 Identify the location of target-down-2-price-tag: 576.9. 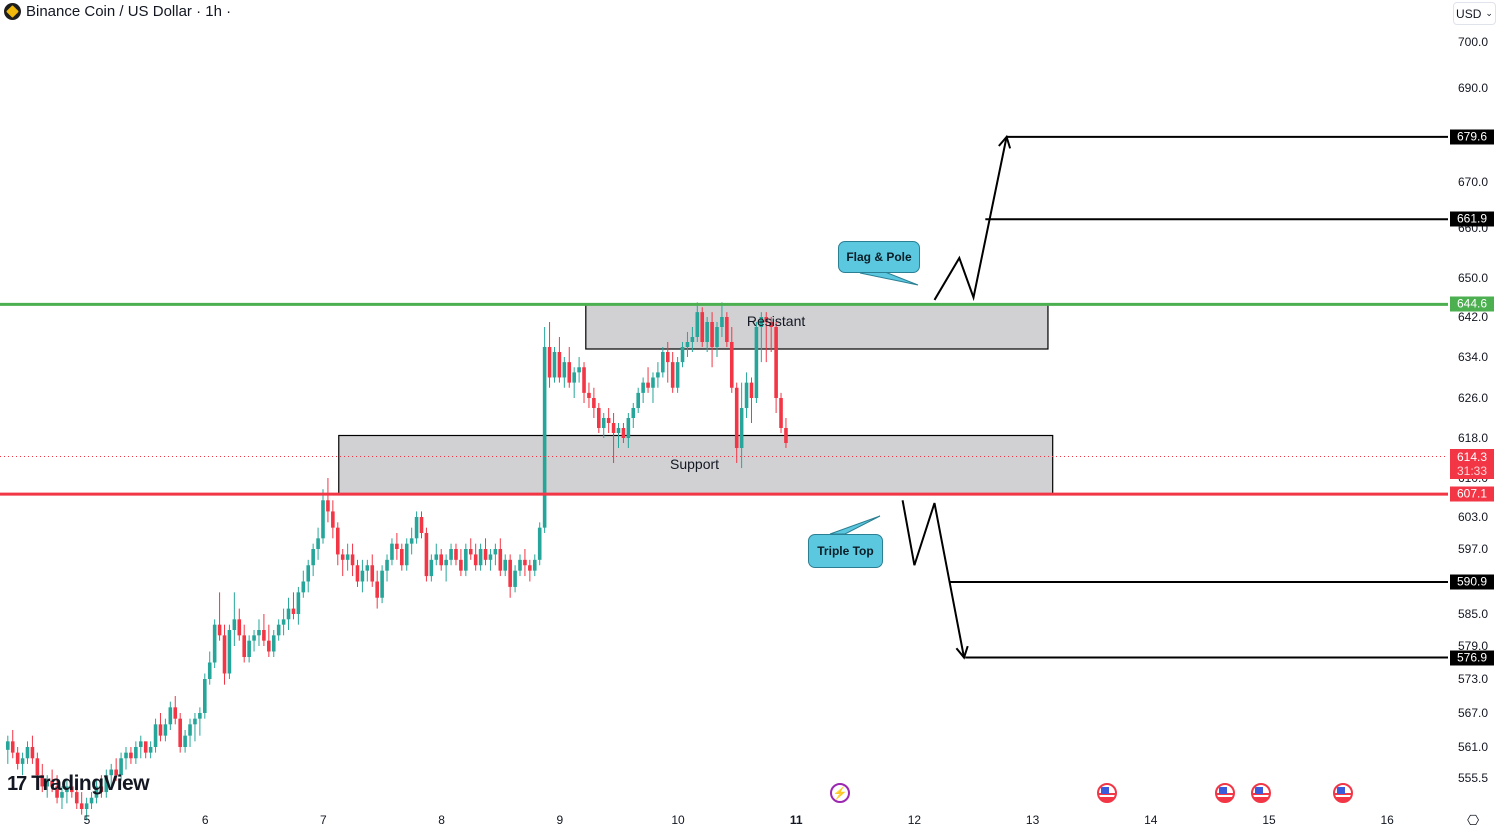
(1472, 658).